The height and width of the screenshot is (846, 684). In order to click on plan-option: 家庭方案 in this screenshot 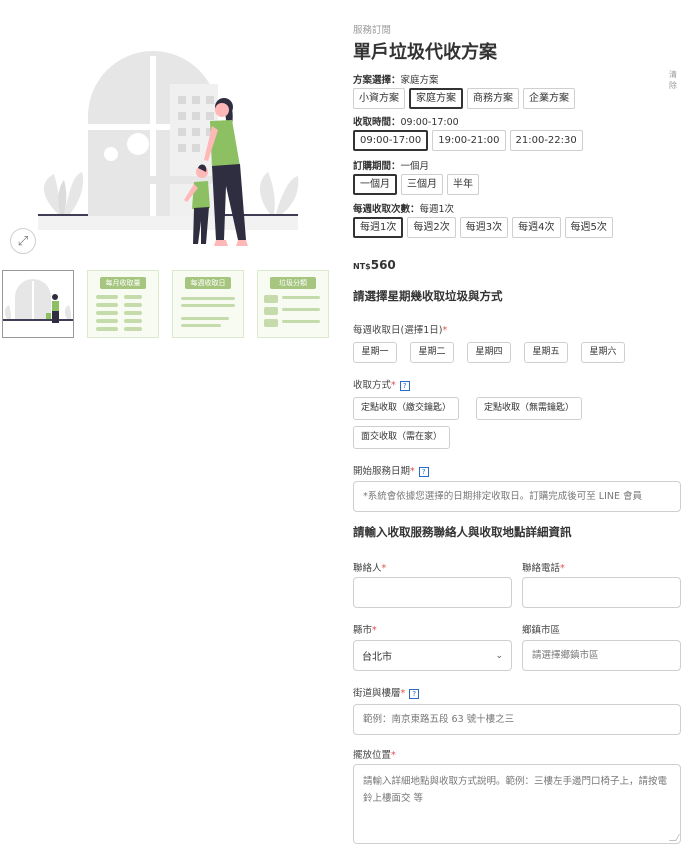, I will do `click(436, 98)`.